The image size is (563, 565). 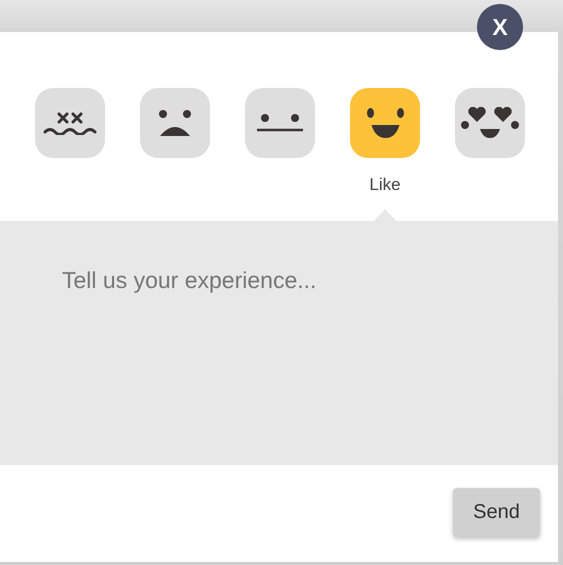 I want to click on send-button: Send, so click(x=496, y=512).